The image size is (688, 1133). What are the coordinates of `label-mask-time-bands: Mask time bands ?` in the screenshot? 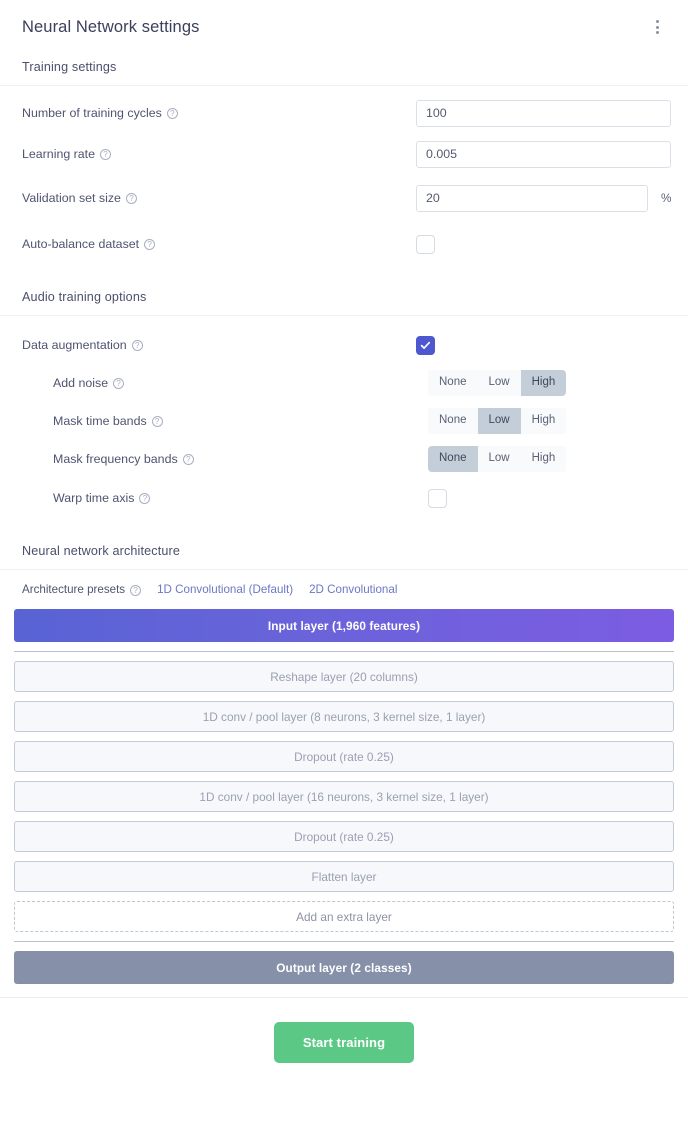 It's located at (219, 421).